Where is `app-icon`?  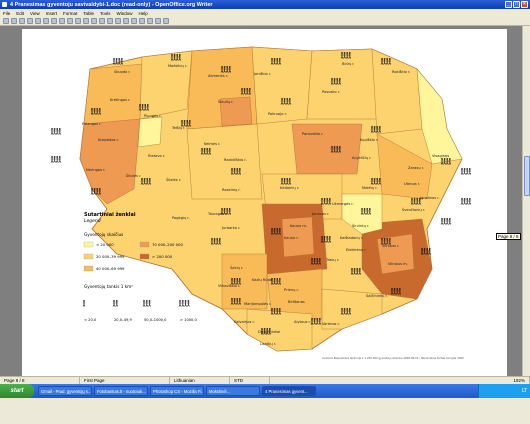
app-icon is located at coordinates (4, 4).